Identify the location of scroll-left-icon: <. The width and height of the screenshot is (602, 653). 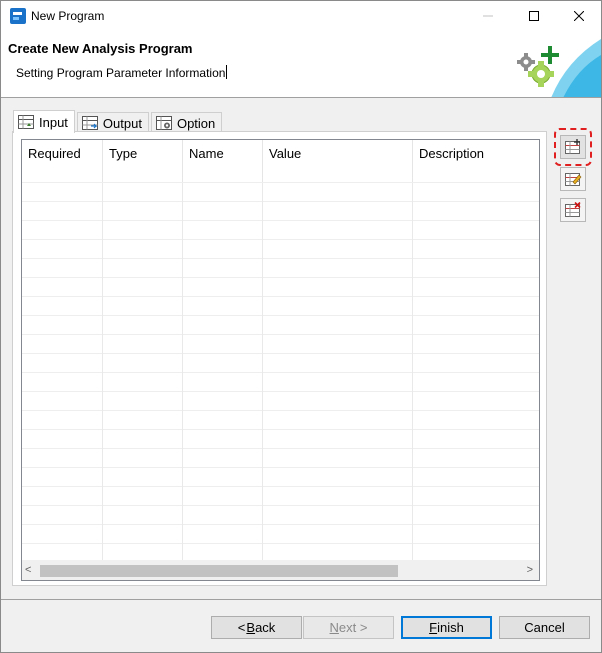
(28, 570).